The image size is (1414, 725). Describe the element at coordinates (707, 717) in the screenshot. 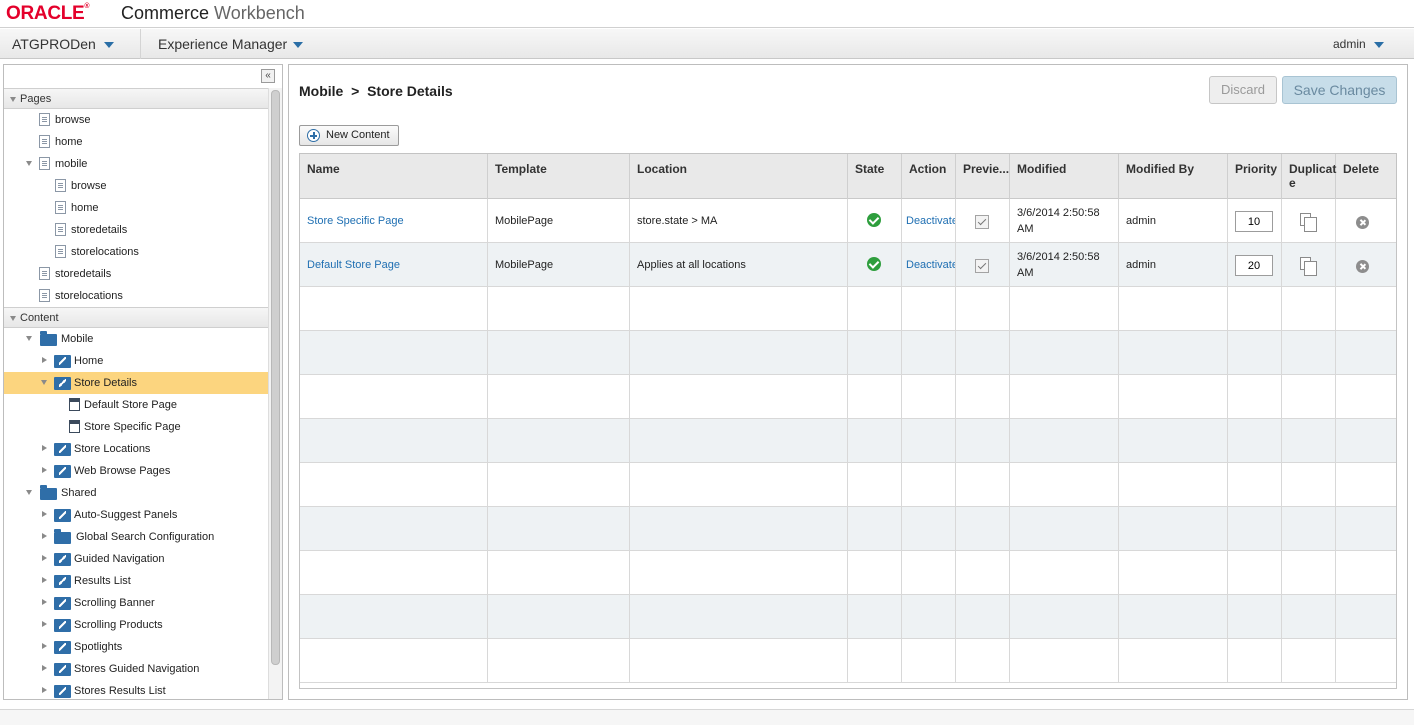

I see `status-bar` at that location.